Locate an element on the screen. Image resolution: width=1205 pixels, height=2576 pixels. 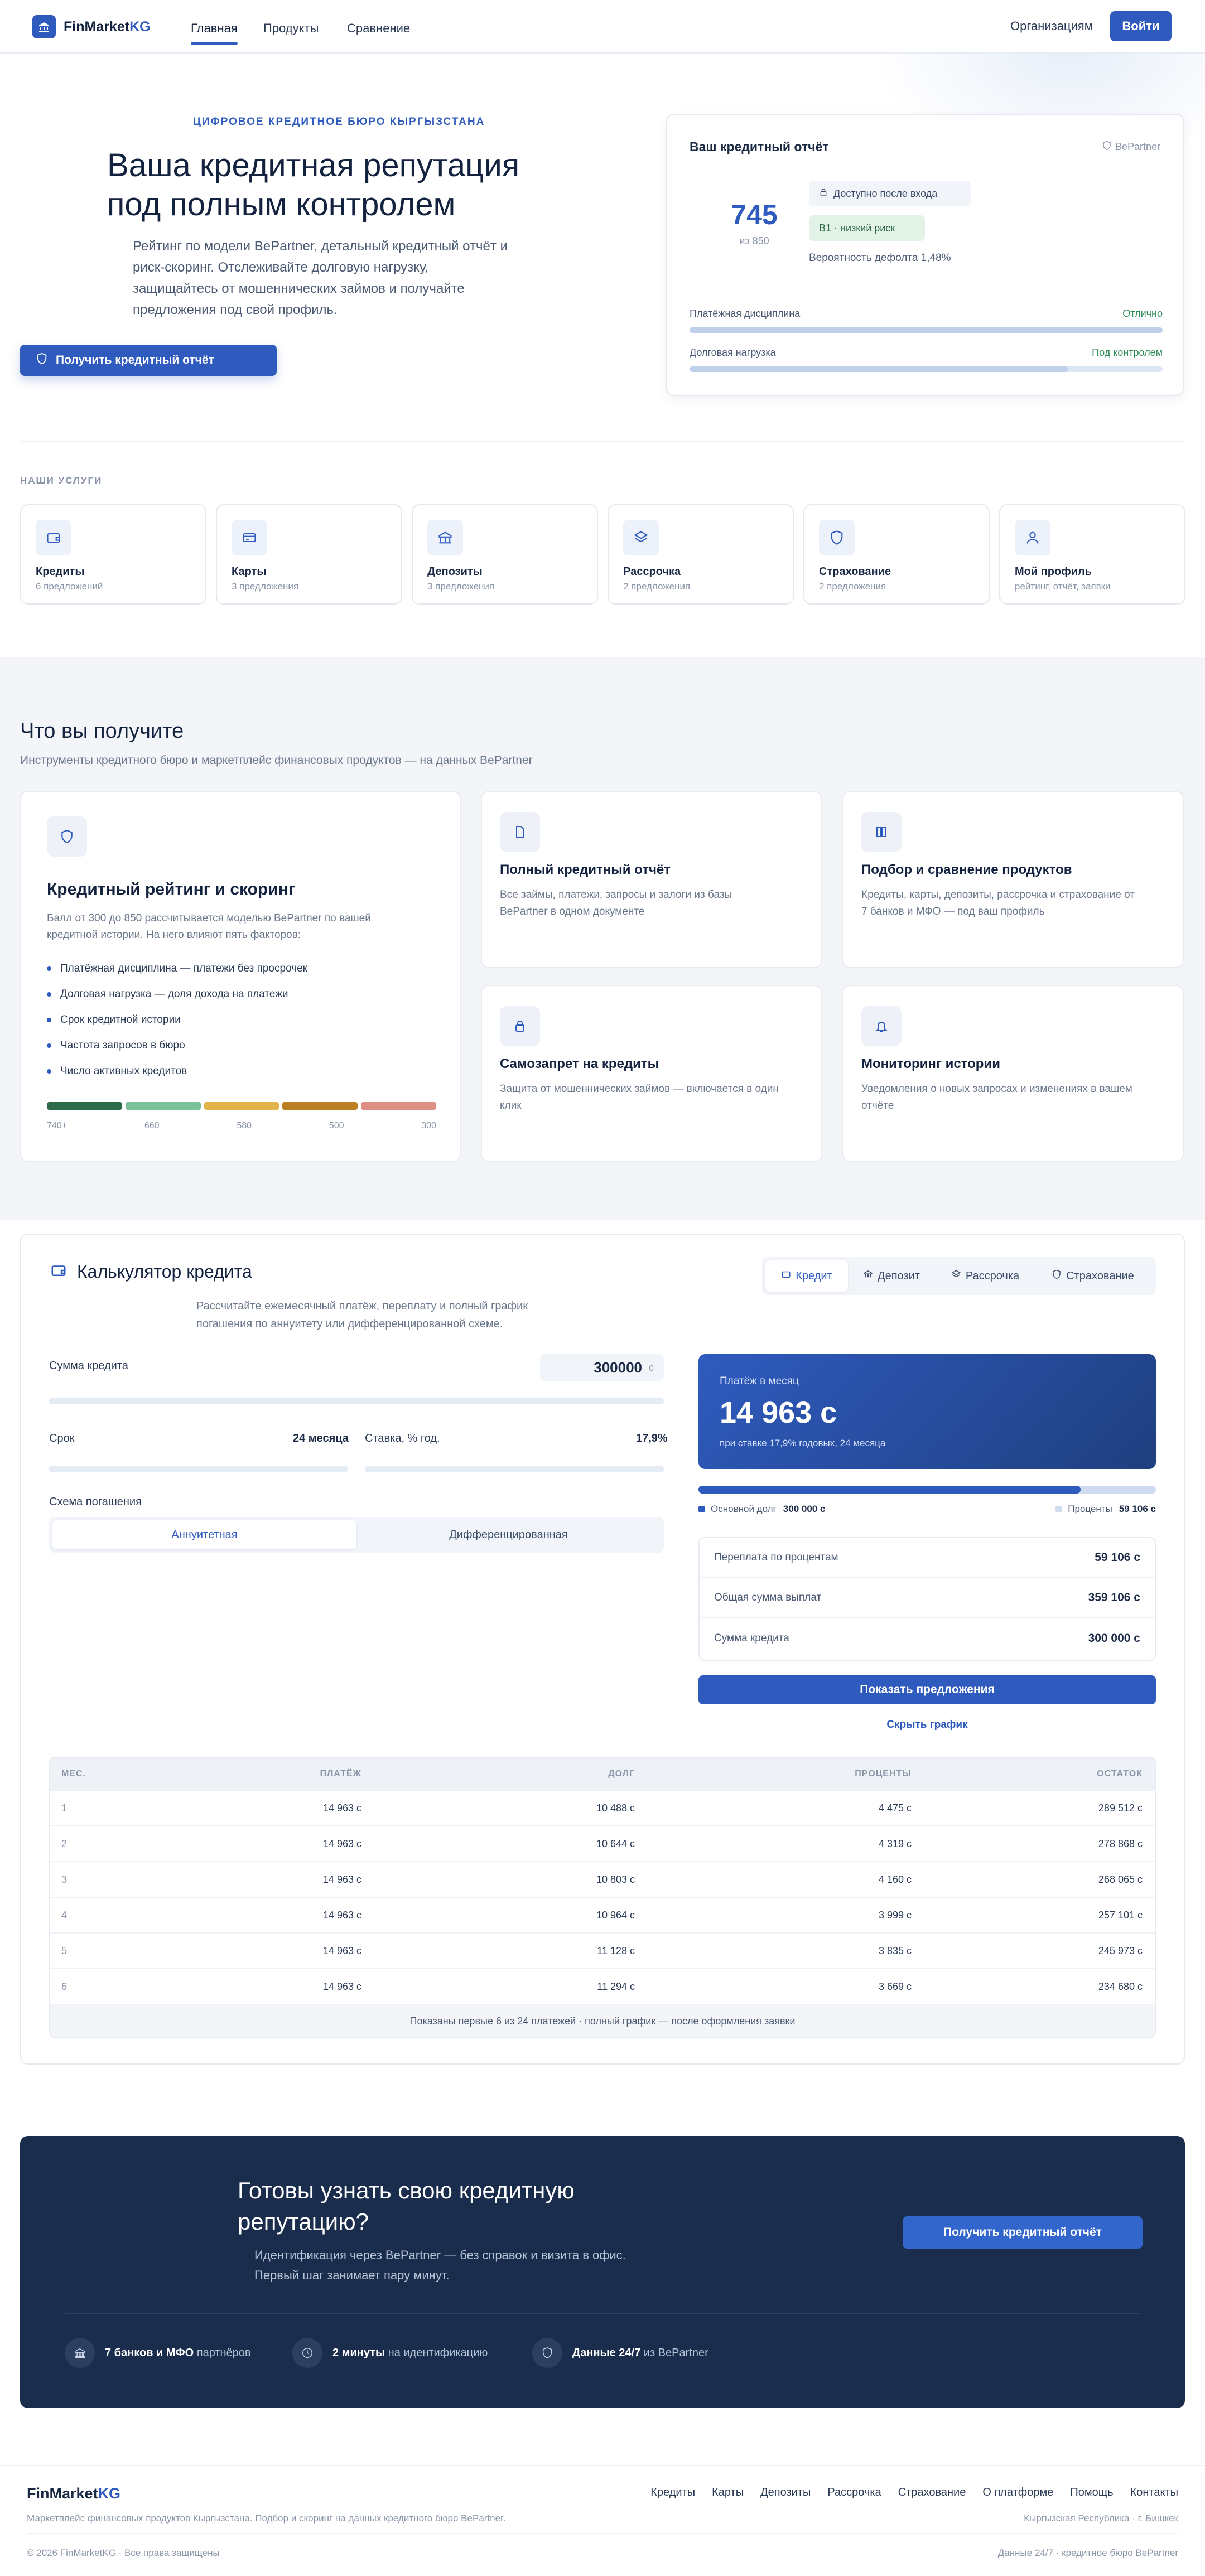
amount-slider is located at coordinates (356, 1401).